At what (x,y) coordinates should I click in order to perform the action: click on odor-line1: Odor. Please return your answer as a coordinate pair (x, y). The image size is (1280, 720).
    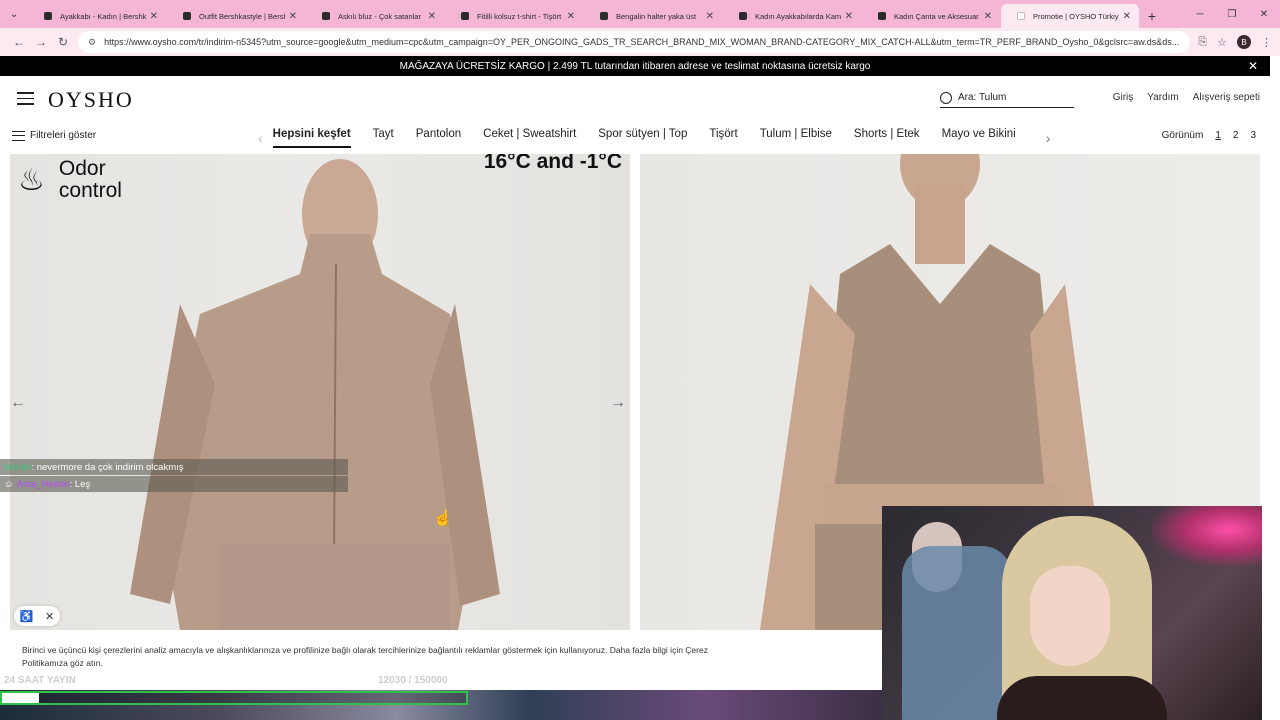
    Looking at the image, I should click on (82, 168).